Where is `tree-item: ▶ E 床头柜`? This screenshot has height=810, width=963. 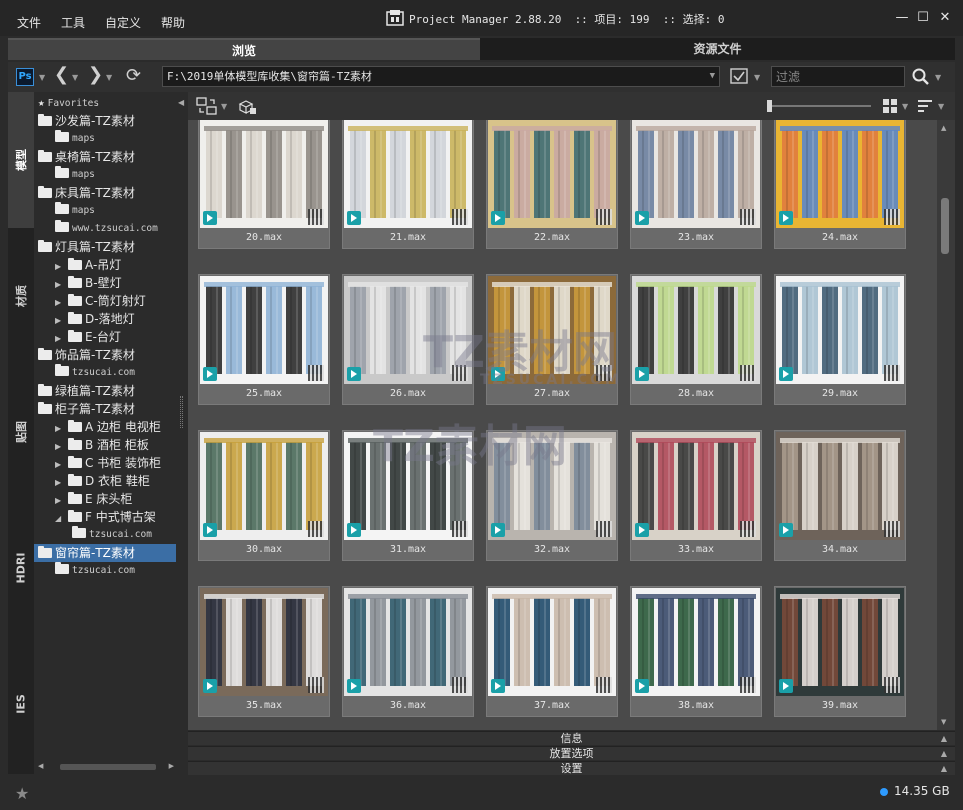 tree-item: ▶ E 床头柜 is located at coordinates (105, 499).